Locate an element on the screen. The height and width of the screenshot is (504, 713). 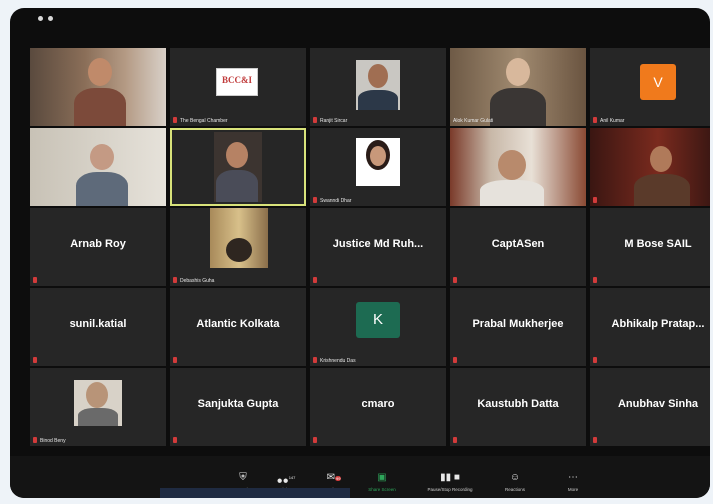
video-tile: Binod Beny is located at coordinates (98, 407).